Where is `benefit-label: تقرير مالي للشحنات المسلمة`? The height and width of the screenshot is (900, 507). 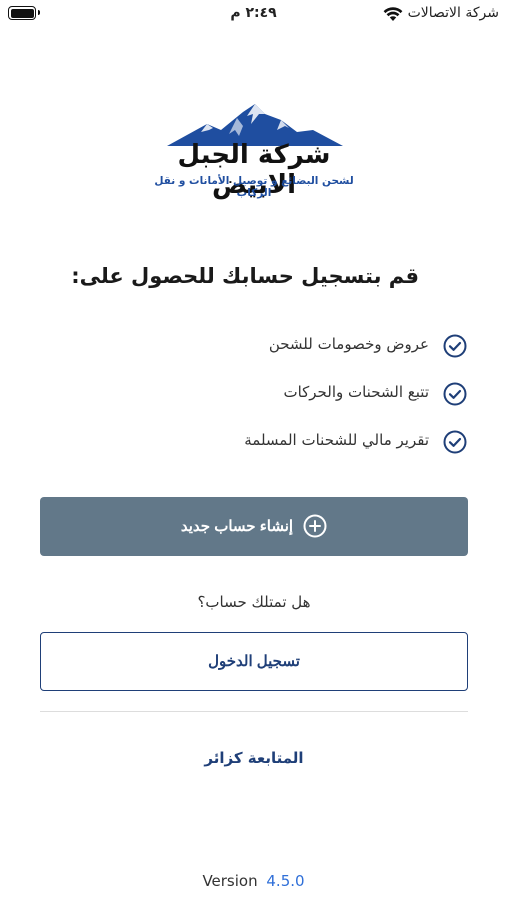 benefit-label: تقرير مالي للشحنات المسلمة is located at coordinates (336, 440).